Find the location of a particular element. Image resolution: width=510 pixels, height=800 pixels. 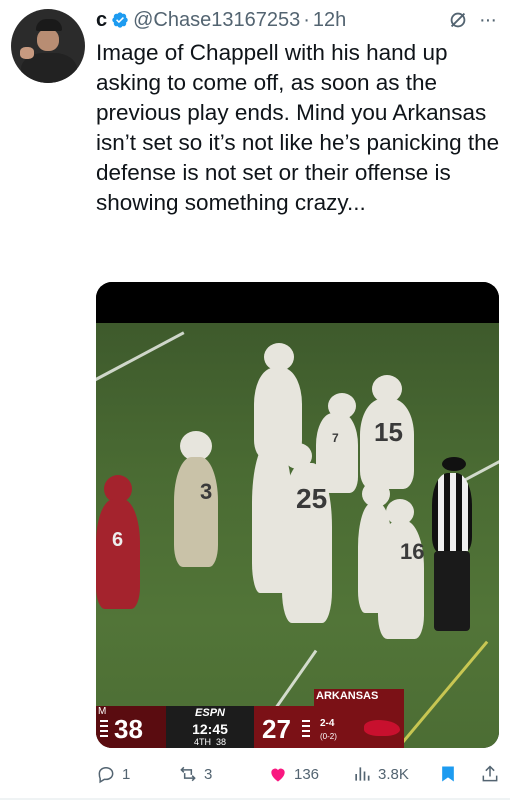

quarter: 4TH is located at coordinates (202, 742).